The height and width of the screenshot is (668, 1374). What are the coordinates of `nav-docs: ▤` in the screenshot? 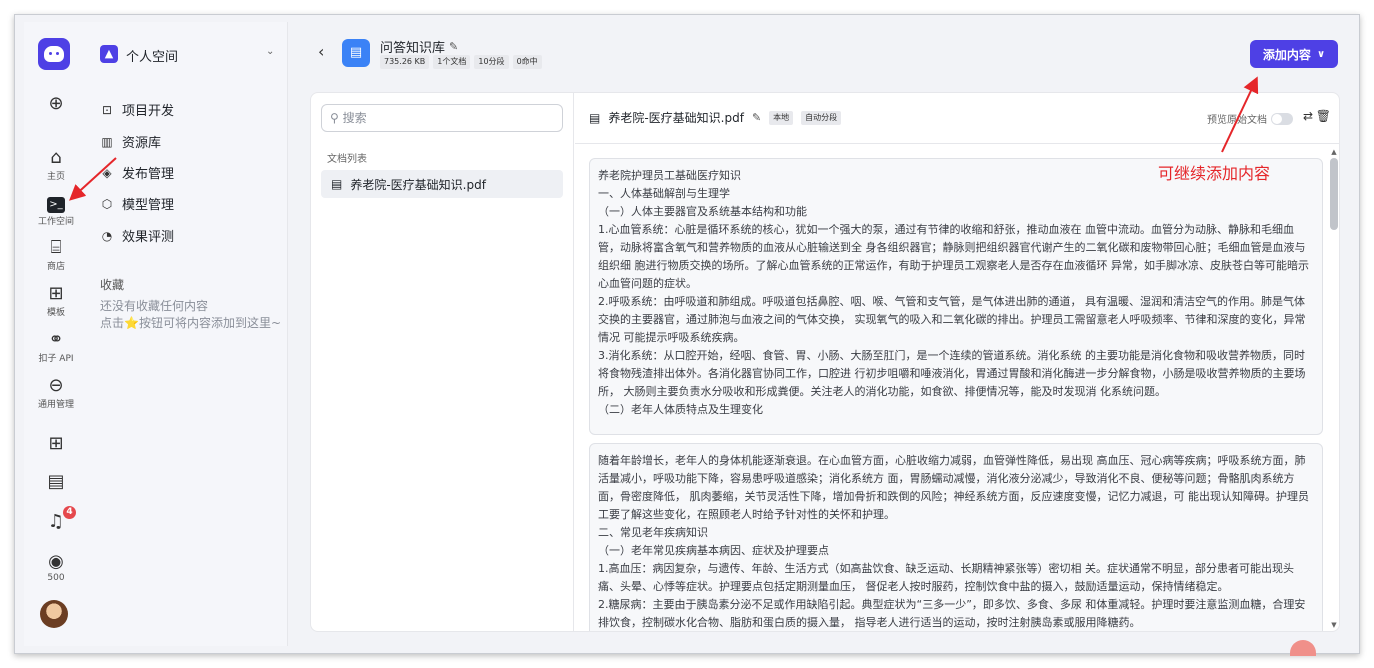 It's located at (56, 482).